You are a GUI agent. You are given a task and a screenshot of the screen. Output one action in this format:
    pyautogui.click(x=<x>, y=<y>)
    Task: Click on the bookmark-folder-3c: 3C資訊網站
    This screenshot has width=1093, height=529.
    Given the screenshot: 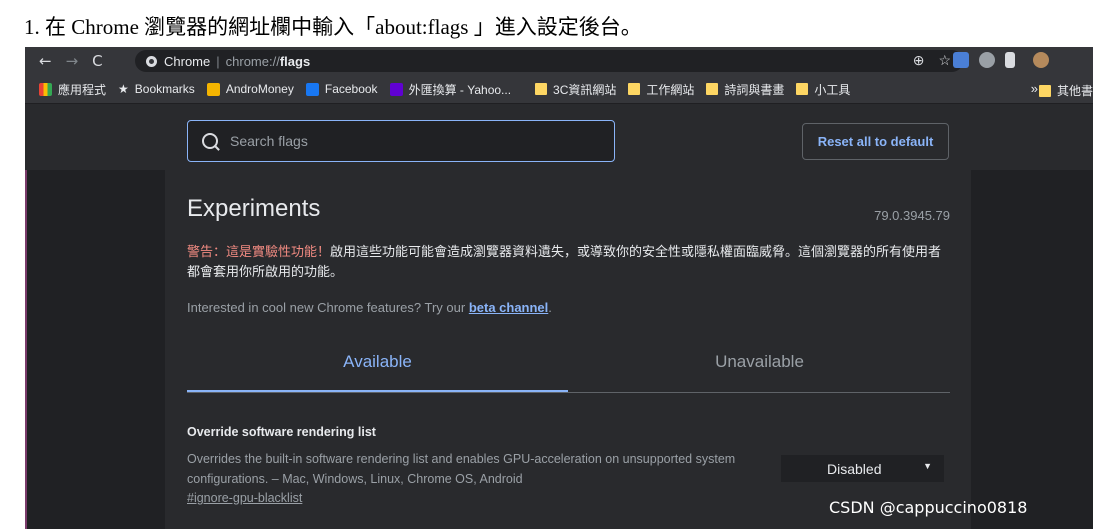 What is the action you would take?
    pyautogui.click(x=575, y=89)
    